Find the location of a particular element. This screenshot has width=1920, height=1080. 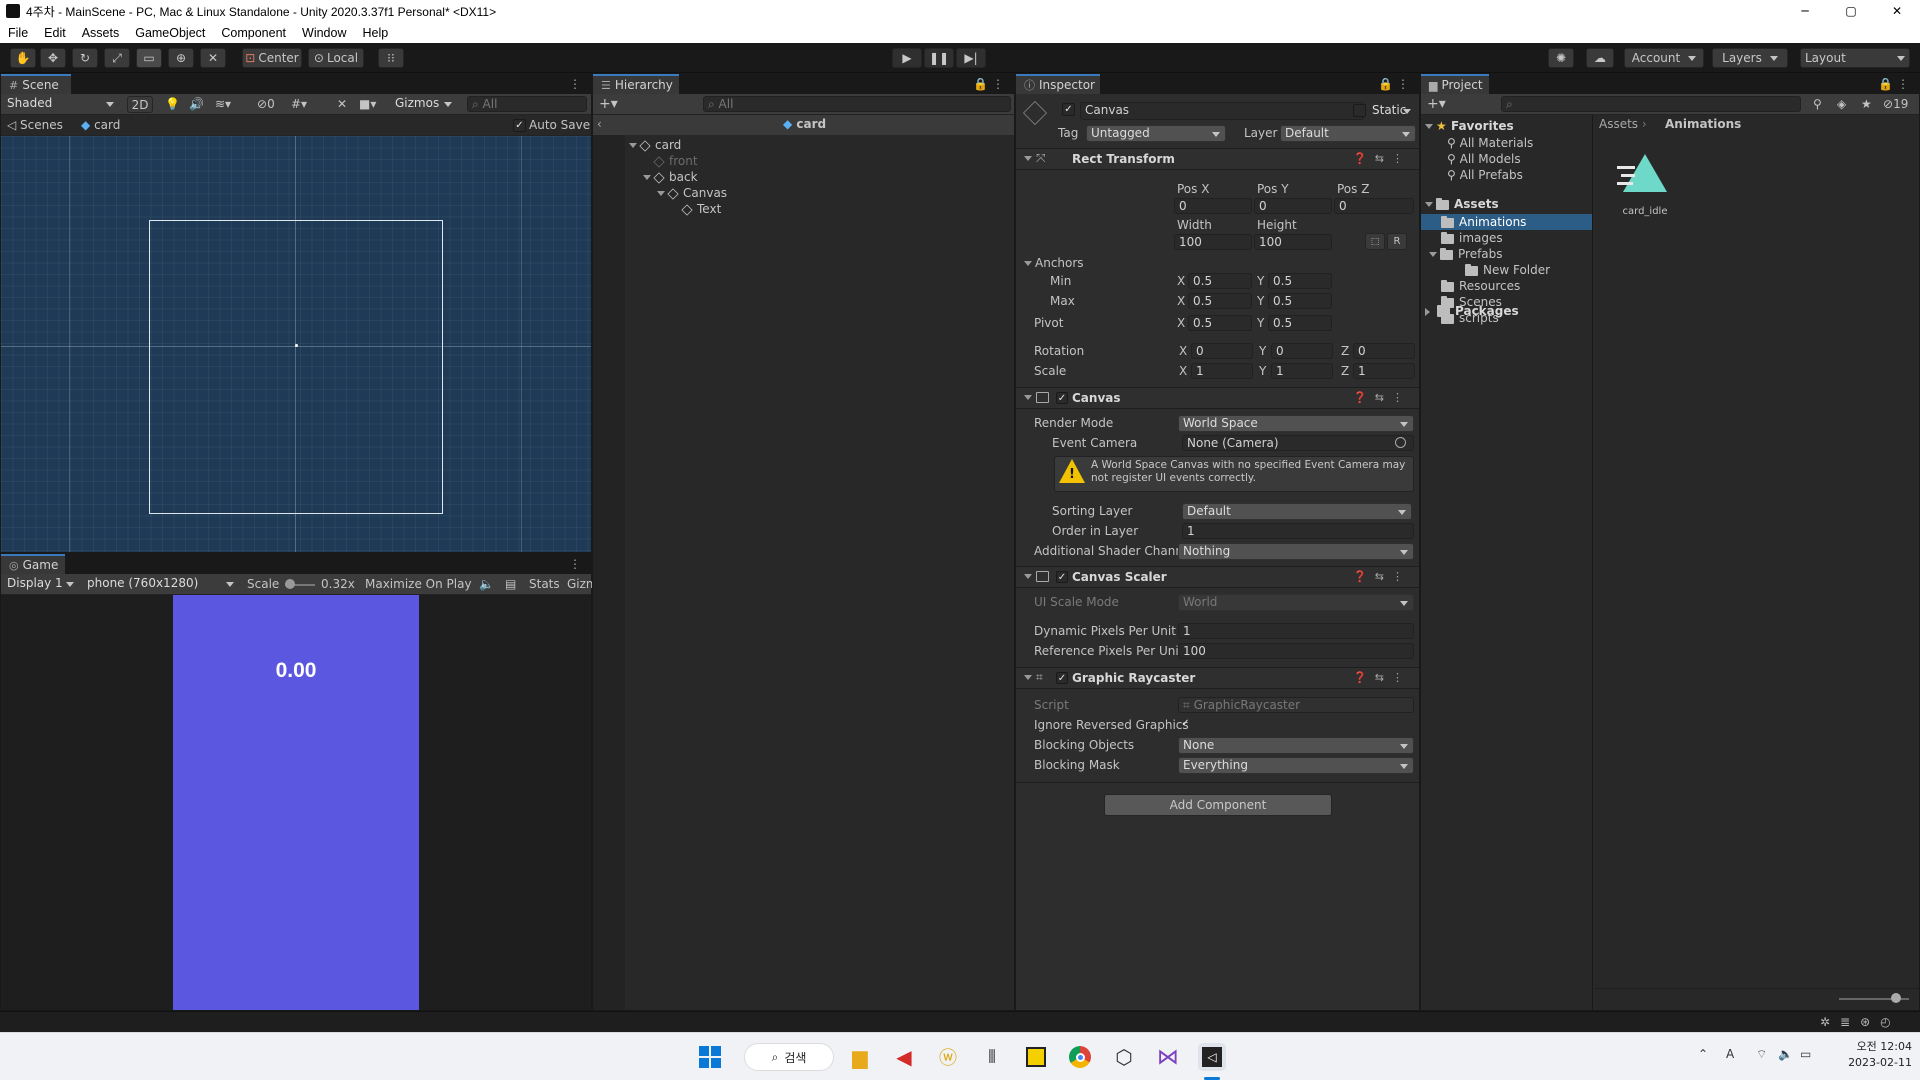

hierarchy-item: Text is located at coordinates (696, 209).